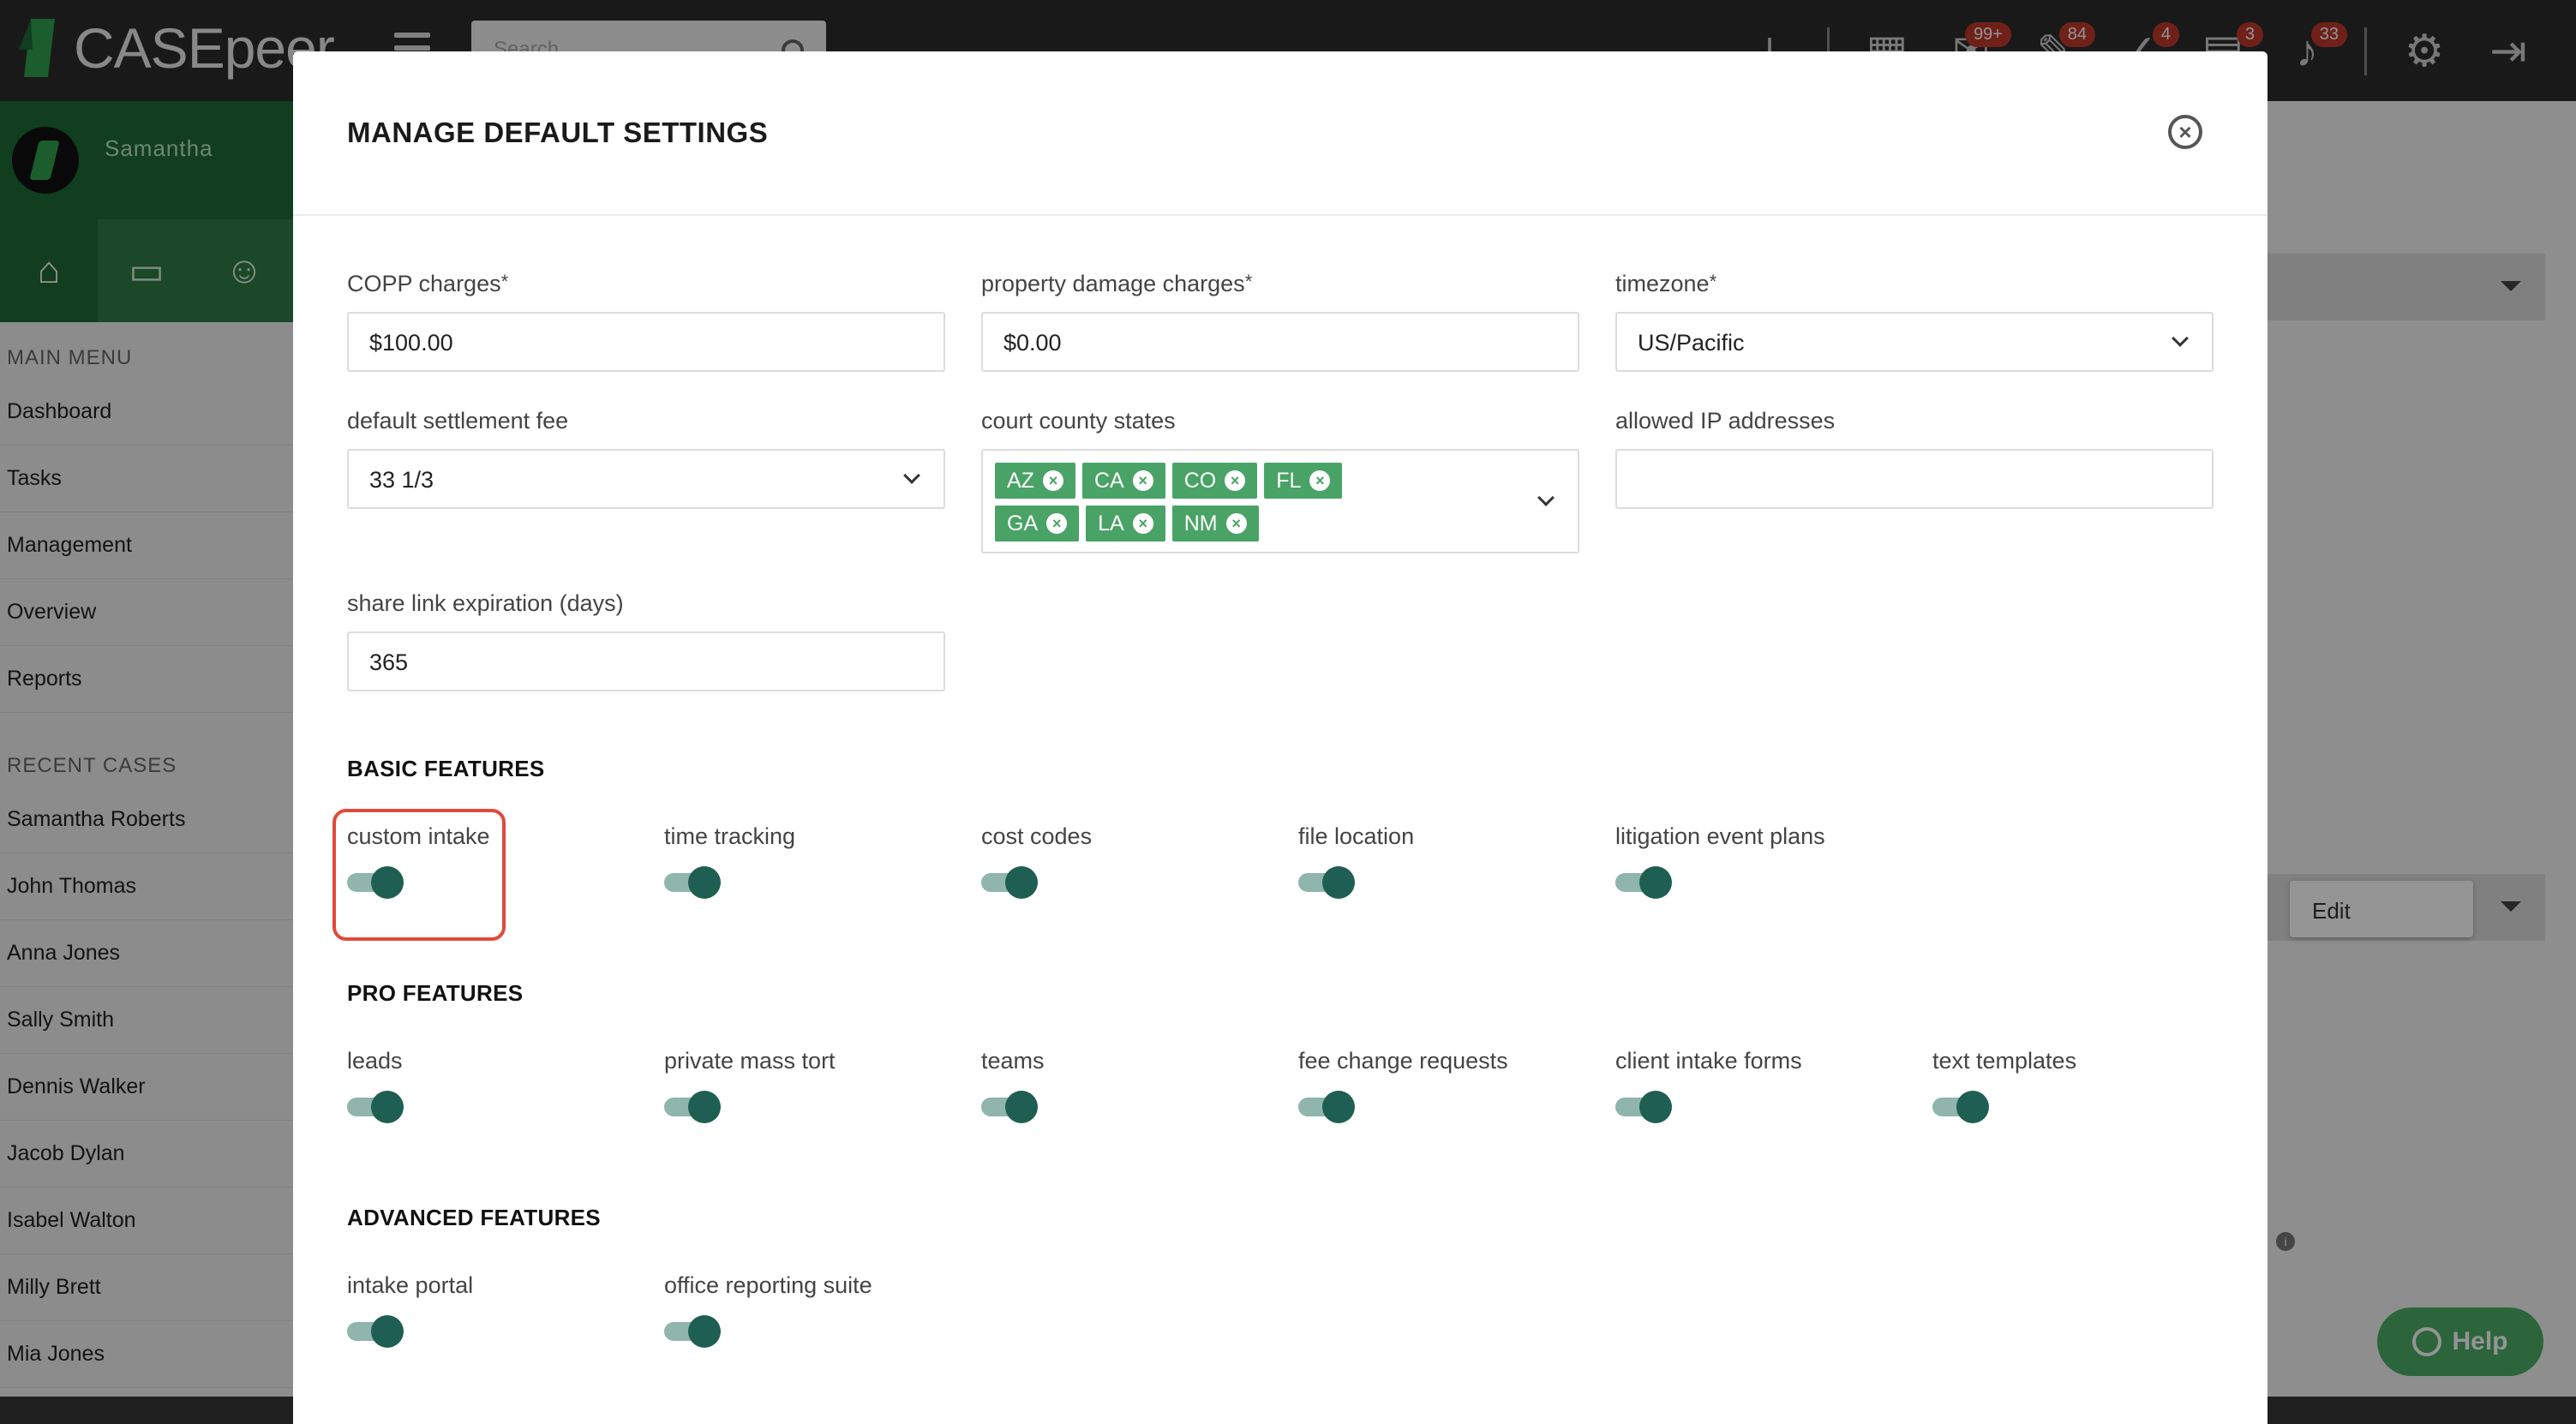  What do you see at coordinates (730, 836) in the screenshot?
I see `feature-label: time tracking` at bounding box center [730, 836].